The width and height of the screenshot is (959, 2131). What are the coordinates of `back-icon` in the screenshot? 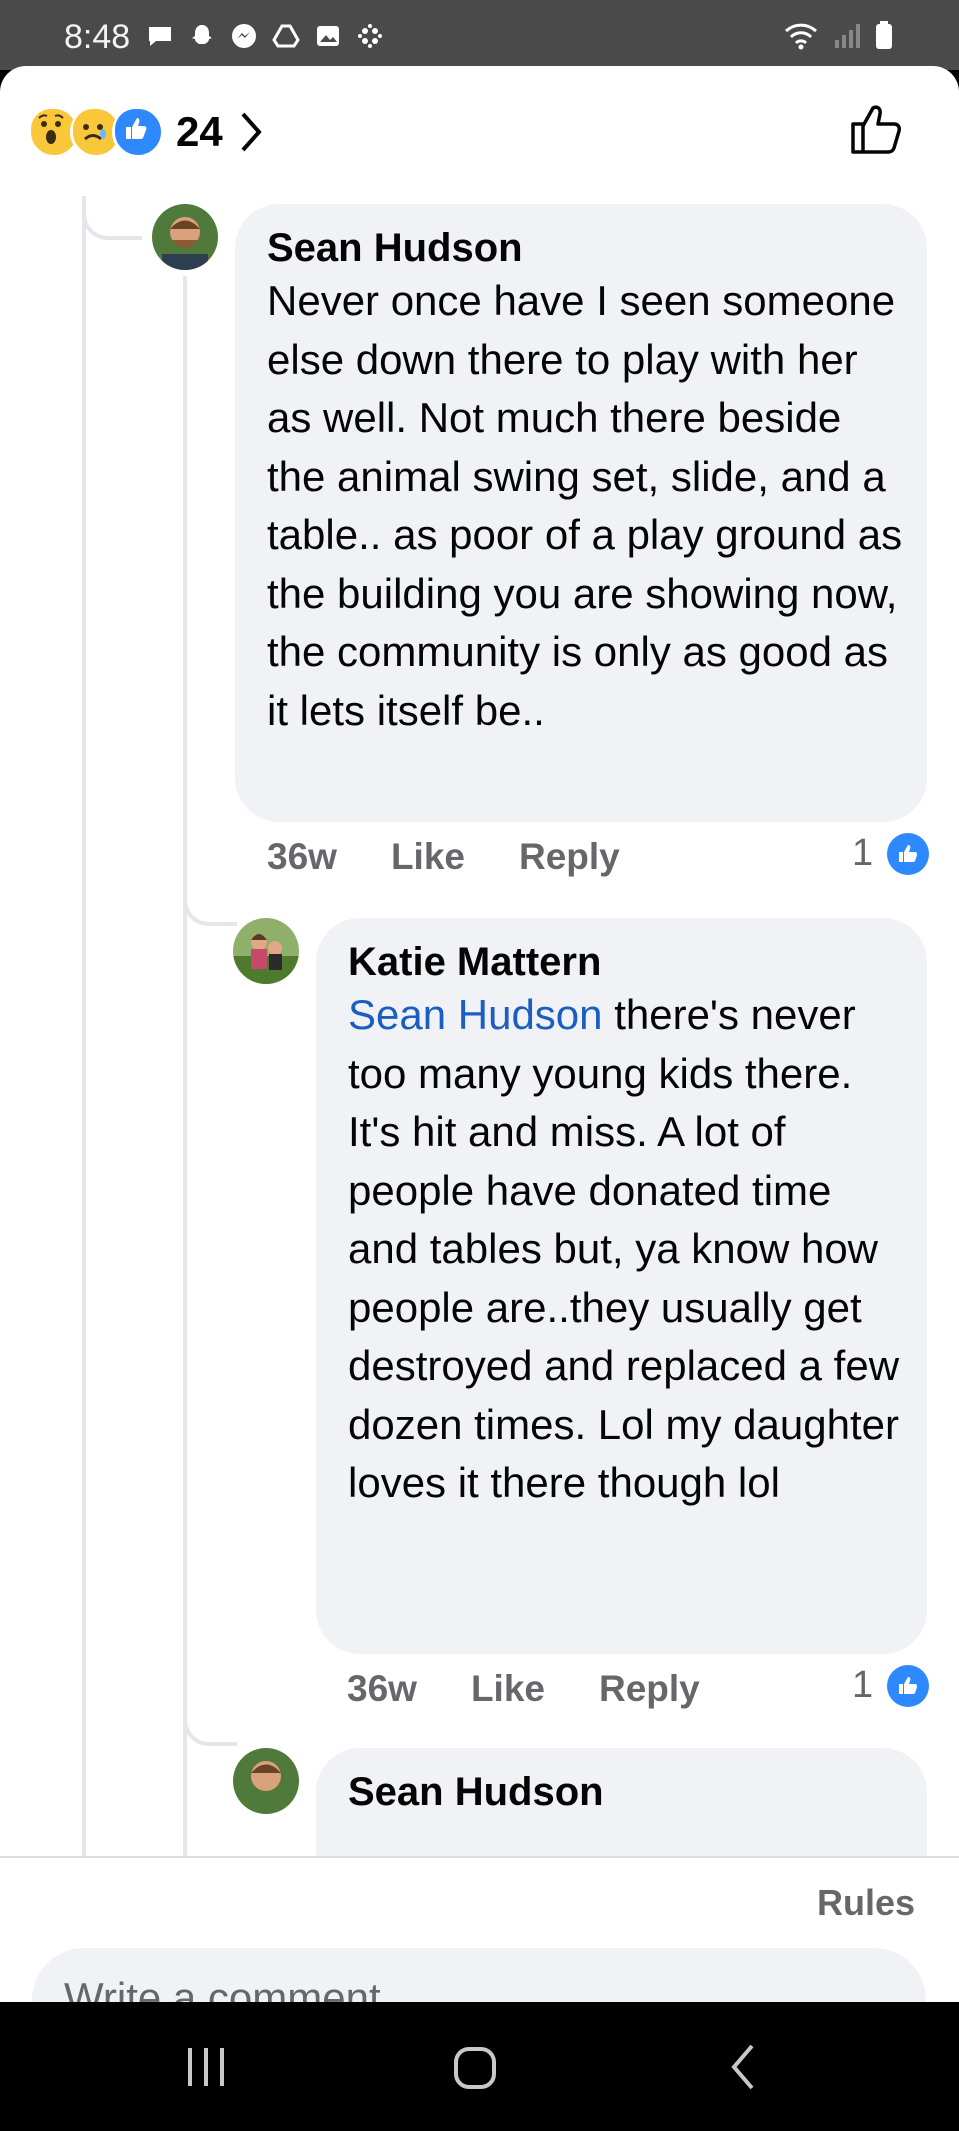 It's located at (743, 2067).